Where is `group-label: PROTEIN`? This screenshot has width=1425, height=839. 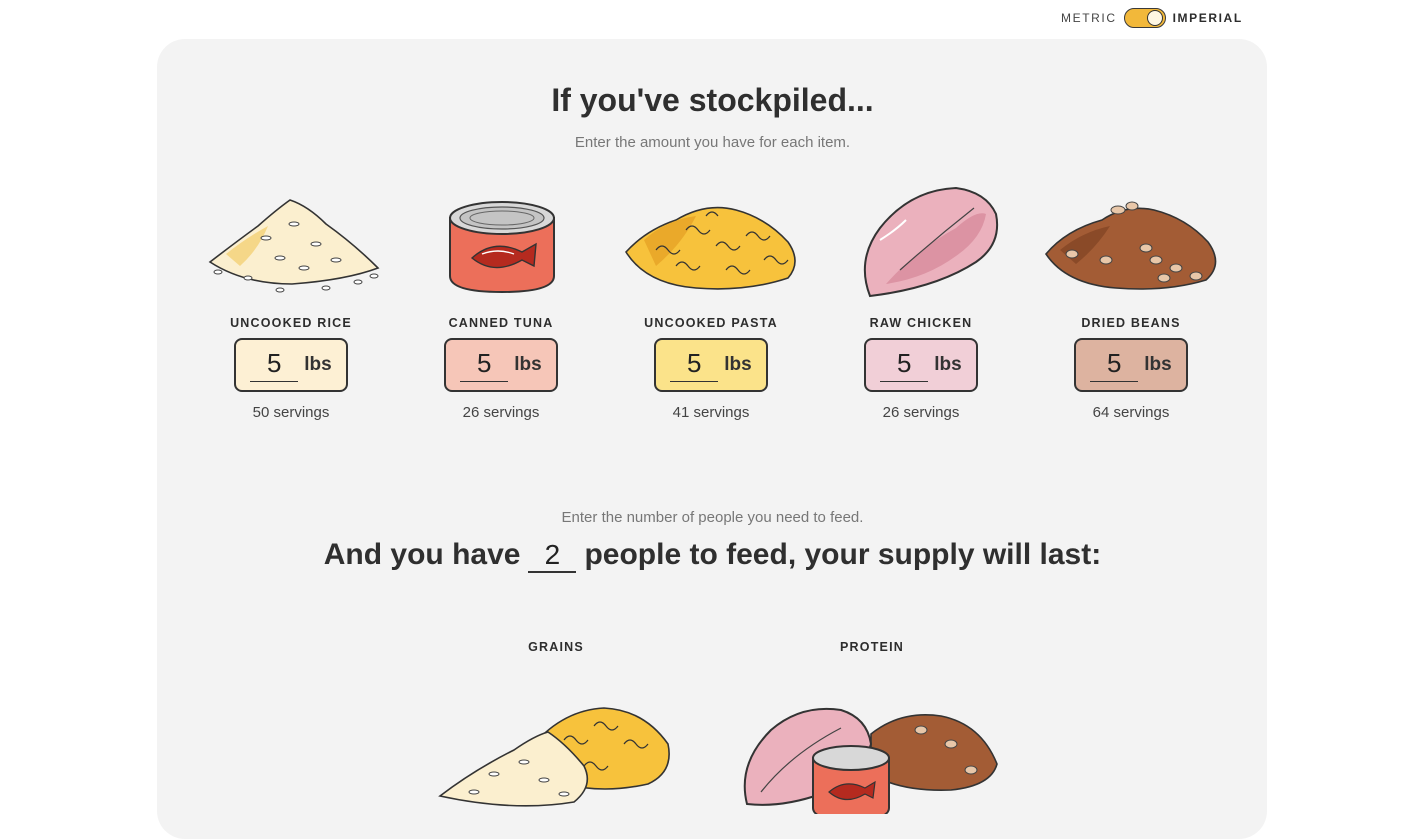 group-label: PROTEIN is located at coordinates (872, 647).